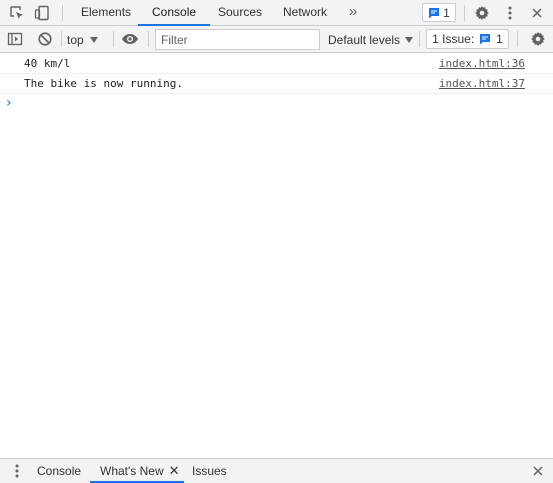 The image size is (553, 483). I want to click on log-levels-dropdown: Default levels, so click(371, 39).